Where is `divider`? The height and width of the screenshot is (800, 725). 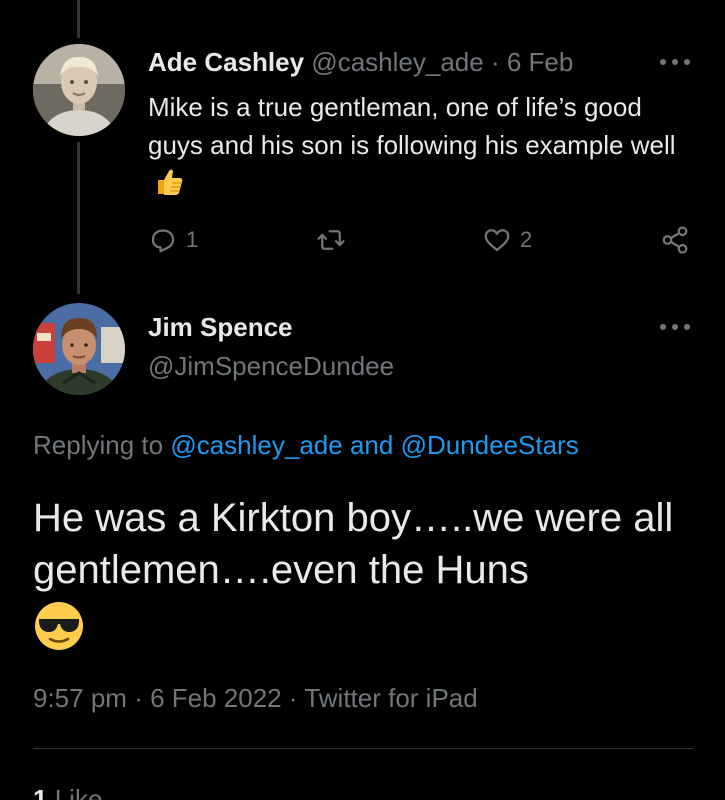
divider is located at coordinates (363, 748).